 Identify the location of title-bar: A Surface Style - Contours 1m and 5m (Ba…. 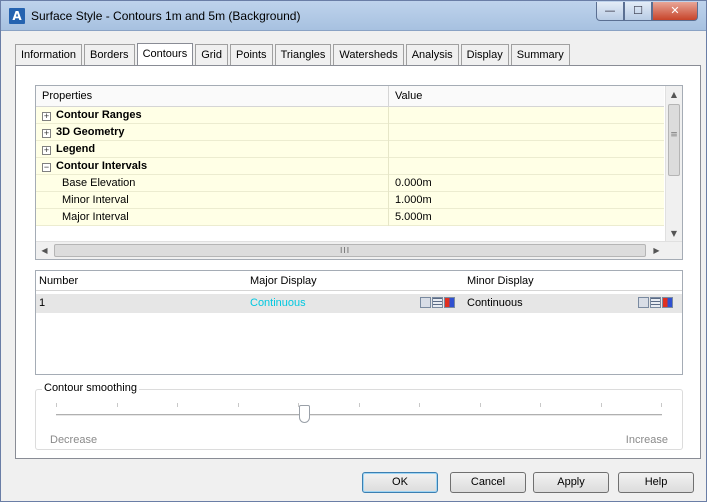
(353, 16).